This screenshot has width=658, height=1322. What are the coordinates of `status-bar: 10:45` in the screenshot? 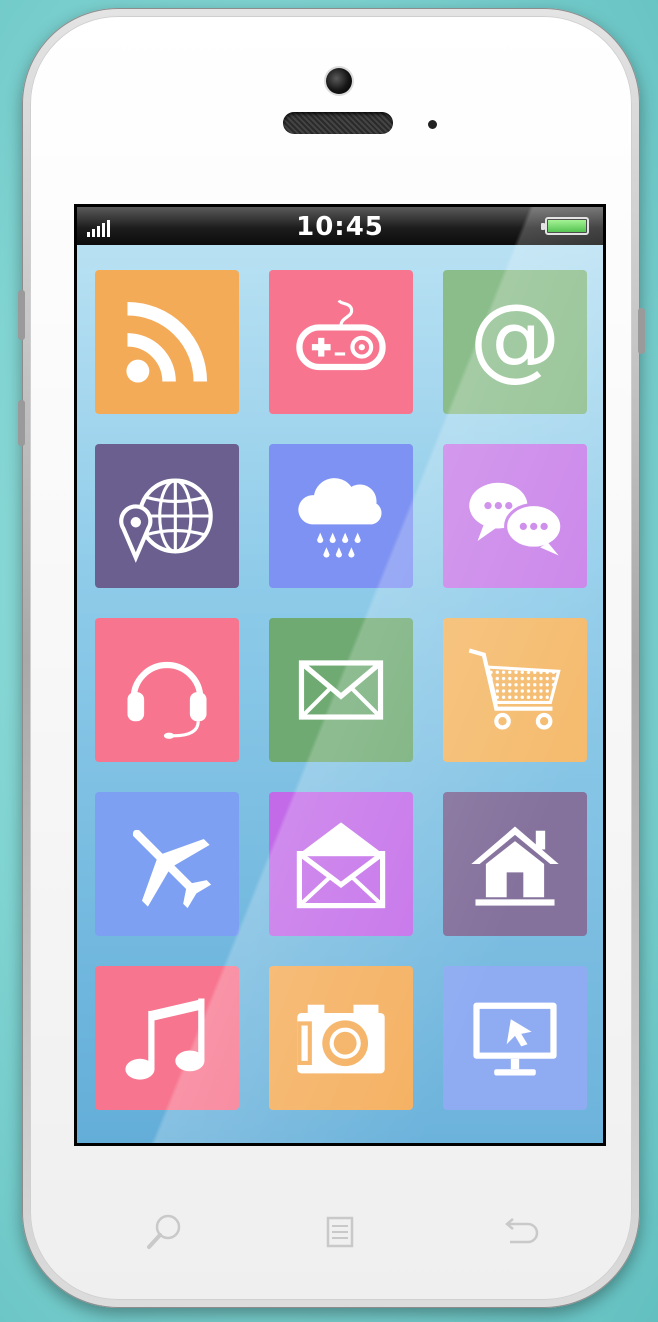 It's located at (340, 226).